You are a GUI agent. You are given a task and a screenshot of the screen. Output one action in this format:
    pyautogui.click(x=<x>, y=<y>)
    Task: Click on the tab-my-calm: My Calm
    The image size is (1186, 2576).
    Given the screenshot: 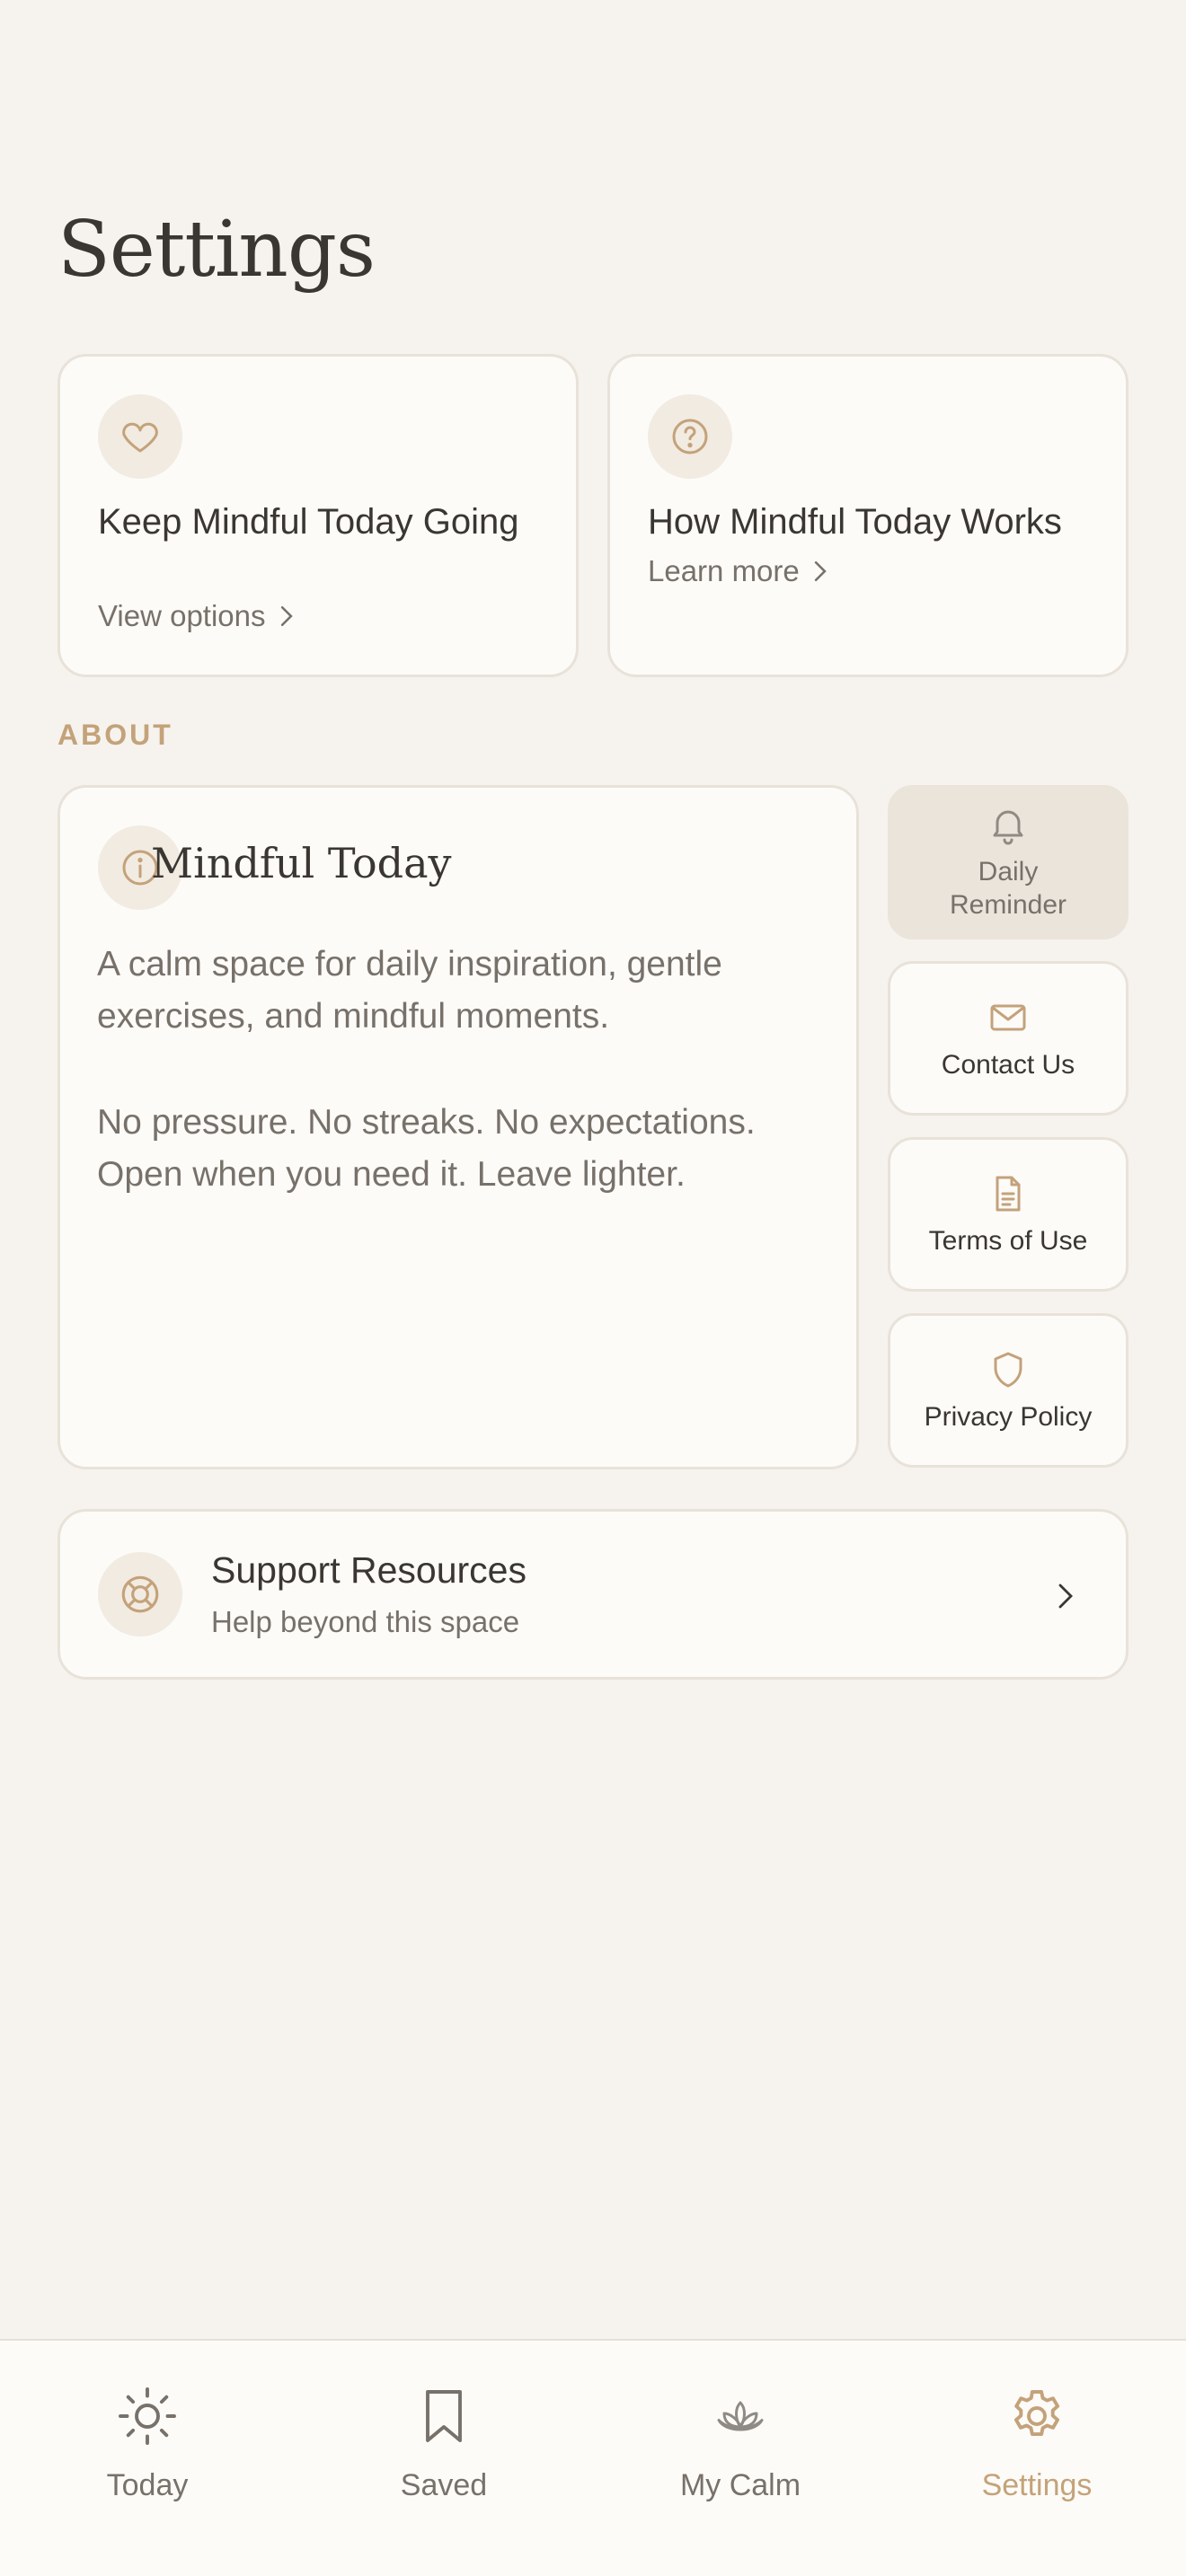 What is the action you would take?
    pyautogui.click(x=740, y=2451)
    